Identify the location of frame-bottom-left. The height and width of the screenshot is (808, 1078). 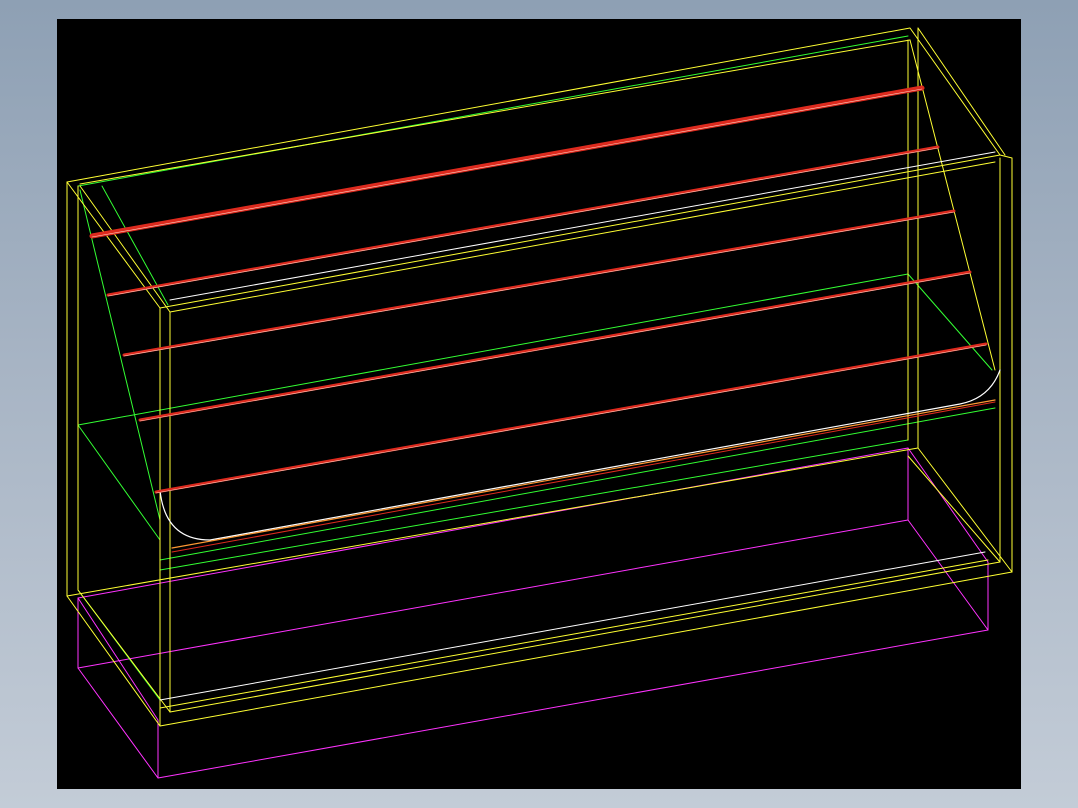
(113, 661).